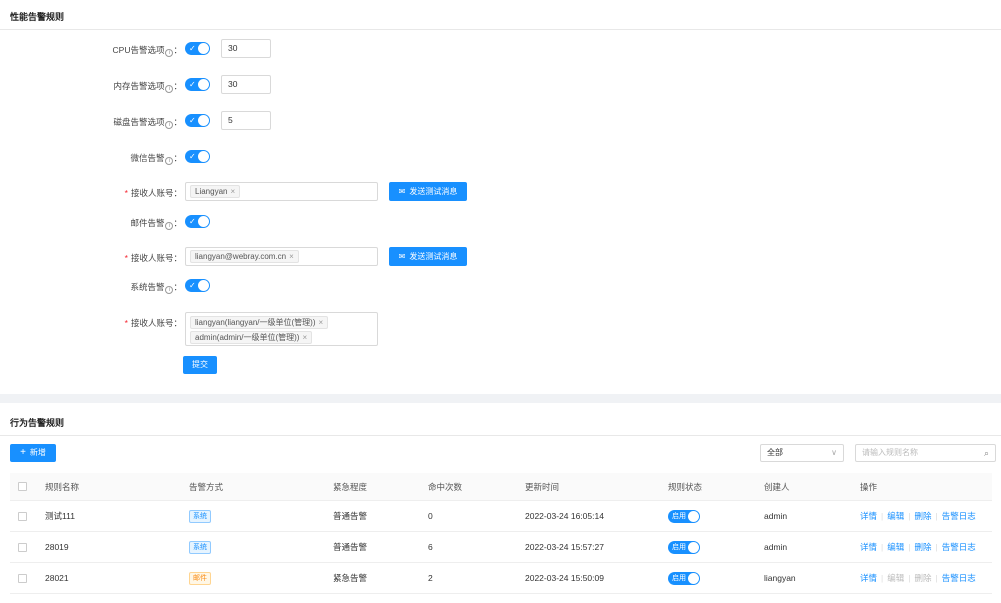 Image resolution: width=1001 pixels, height=603 pixels. What do you see at coordinates (200, 578) in the screenshot?
I see `method-badge: 邮件` at bounding box center [200, 578].